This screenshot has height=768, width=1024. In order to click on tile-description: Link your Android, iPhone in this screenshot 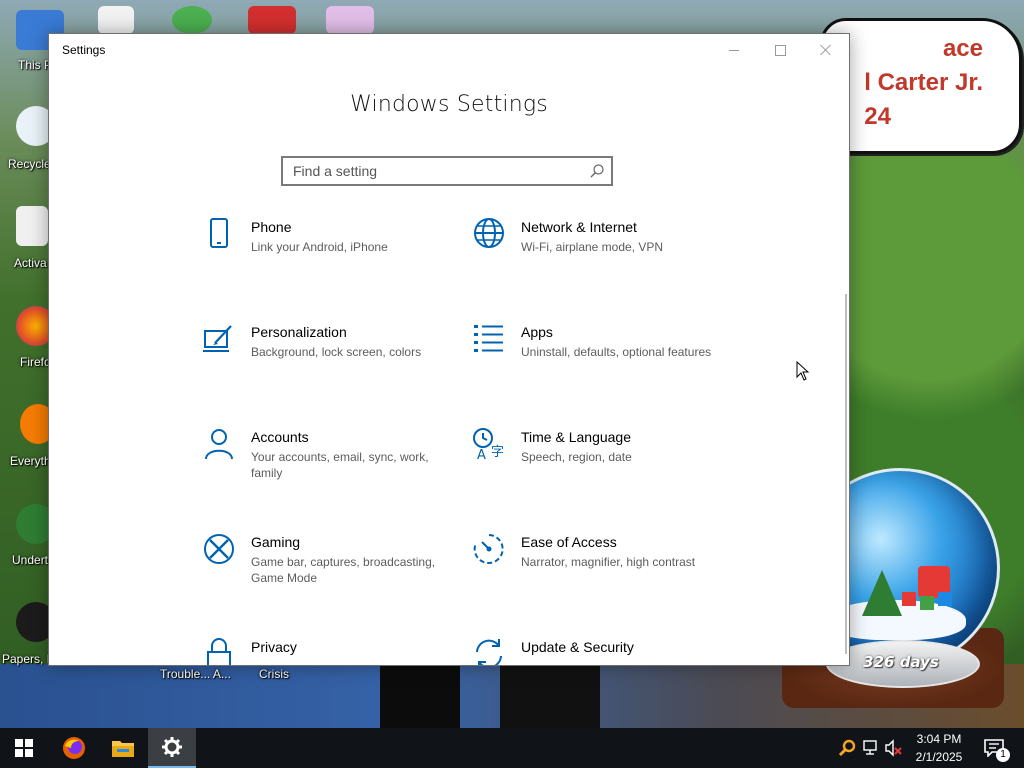, I will do `click(319, 247)`.